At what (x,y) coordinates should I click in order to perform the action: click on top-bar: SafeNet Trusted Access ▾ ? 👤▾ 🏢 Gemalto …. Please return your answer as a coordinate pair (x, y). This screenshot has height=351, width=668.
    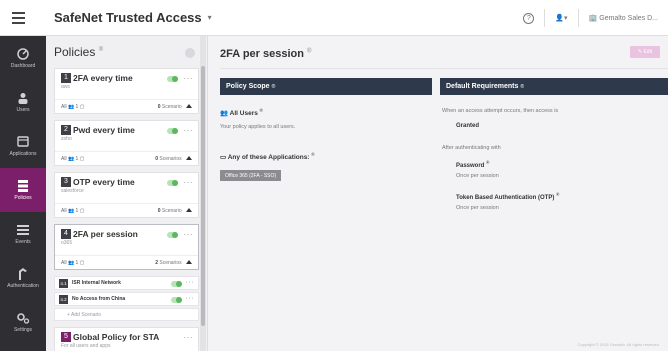
    Looking at the image, I should click on (334, 18).